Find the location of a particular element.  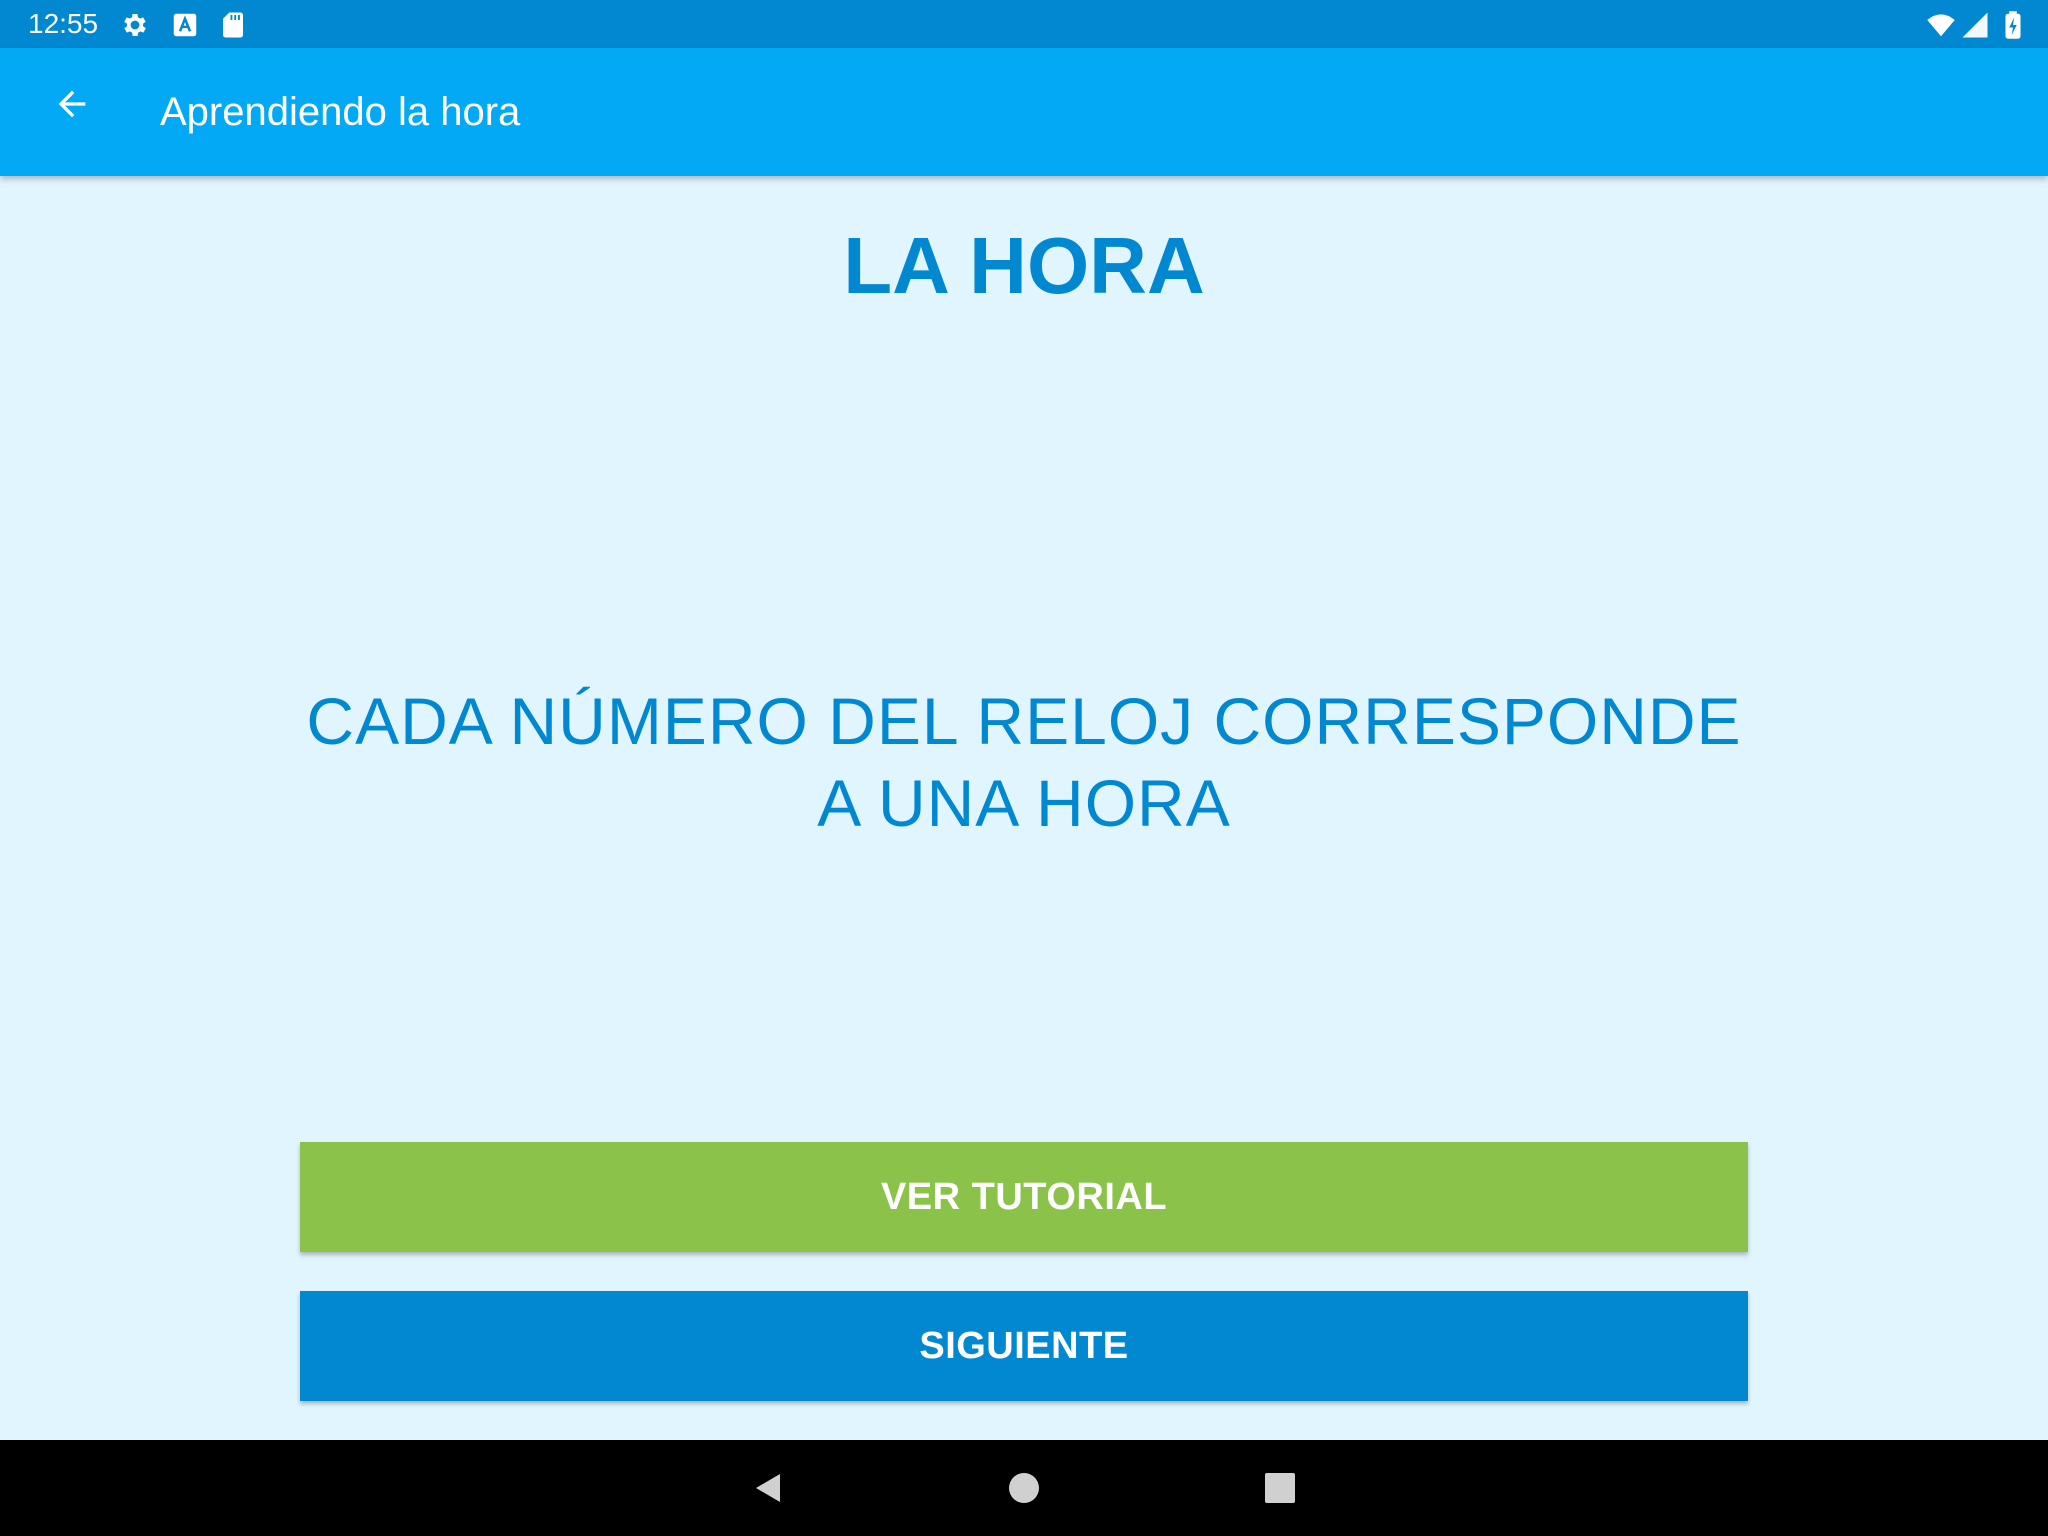

app-bar: Aprendiendo la hora is located at coordinates (1024, 112).